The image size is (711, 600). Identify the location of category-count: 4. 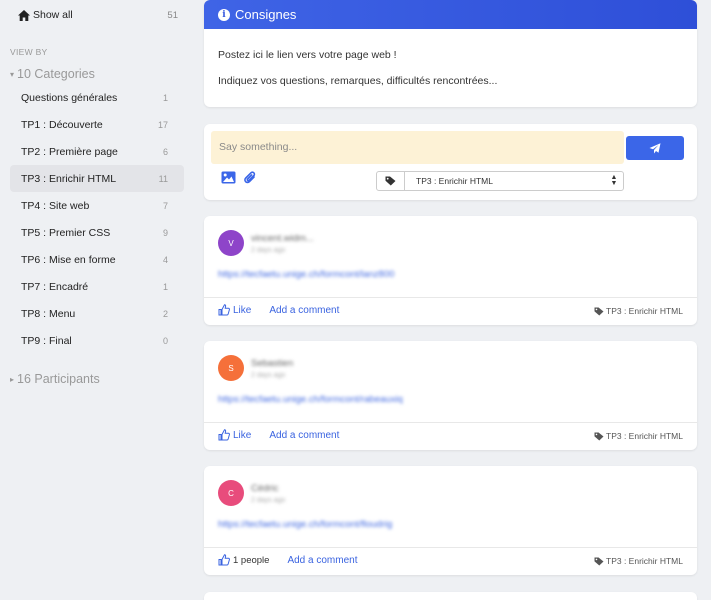
(165, 259).